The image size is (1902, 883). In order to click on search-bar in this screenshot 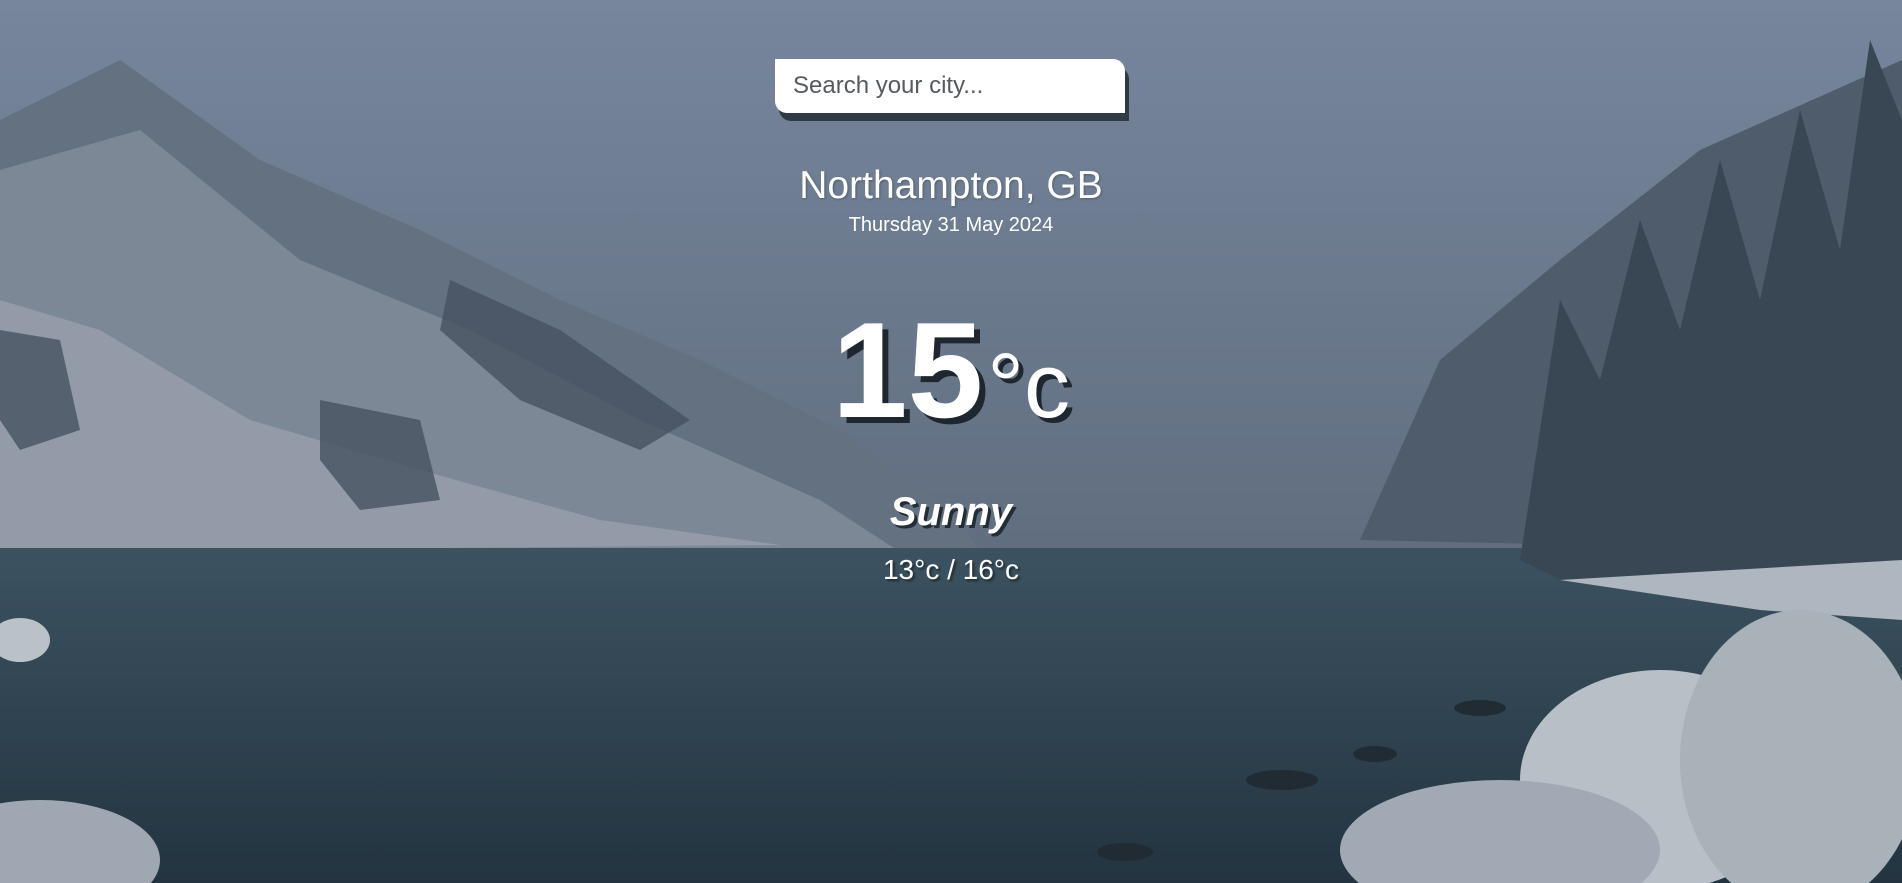, I will do `click(950, 86)`.